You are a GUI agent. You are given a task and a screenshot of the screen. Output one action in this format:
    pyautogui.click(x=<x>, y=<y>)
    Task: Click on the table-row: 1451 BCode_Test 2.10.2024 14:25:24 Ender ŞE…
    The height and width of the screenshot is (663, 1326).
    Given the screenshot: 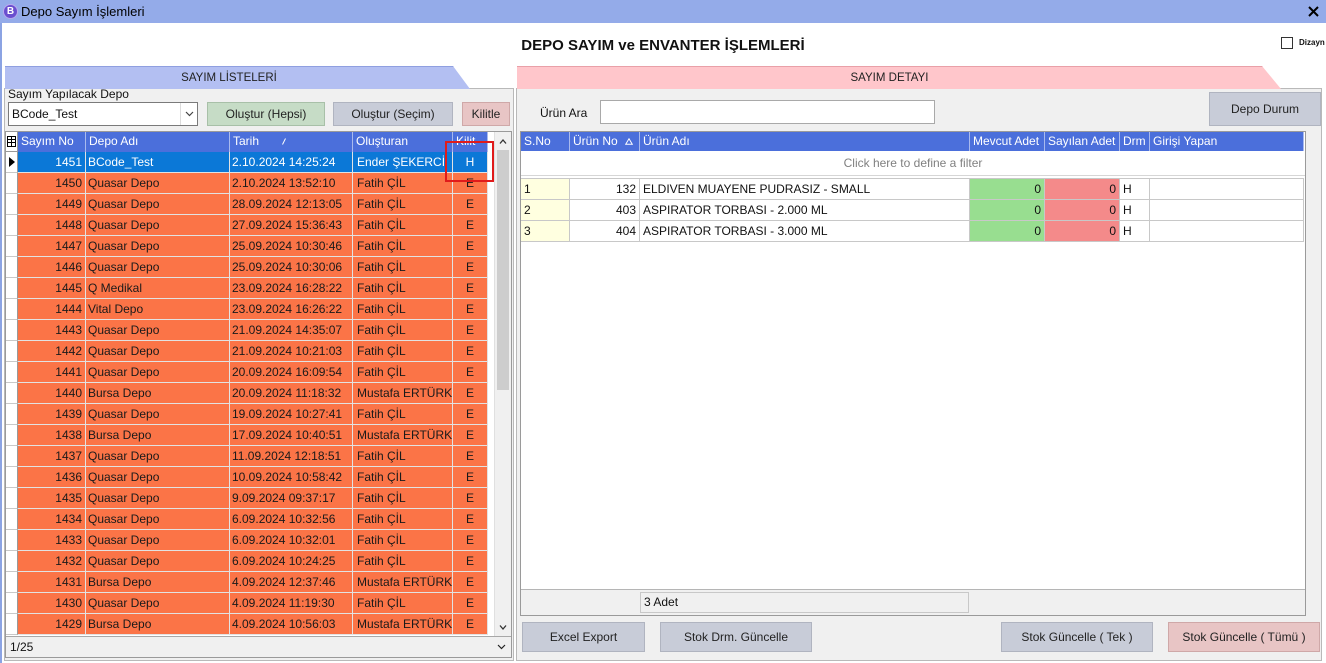 What is the action you would take?
    pyautogui.click(x=247, y=162)
    